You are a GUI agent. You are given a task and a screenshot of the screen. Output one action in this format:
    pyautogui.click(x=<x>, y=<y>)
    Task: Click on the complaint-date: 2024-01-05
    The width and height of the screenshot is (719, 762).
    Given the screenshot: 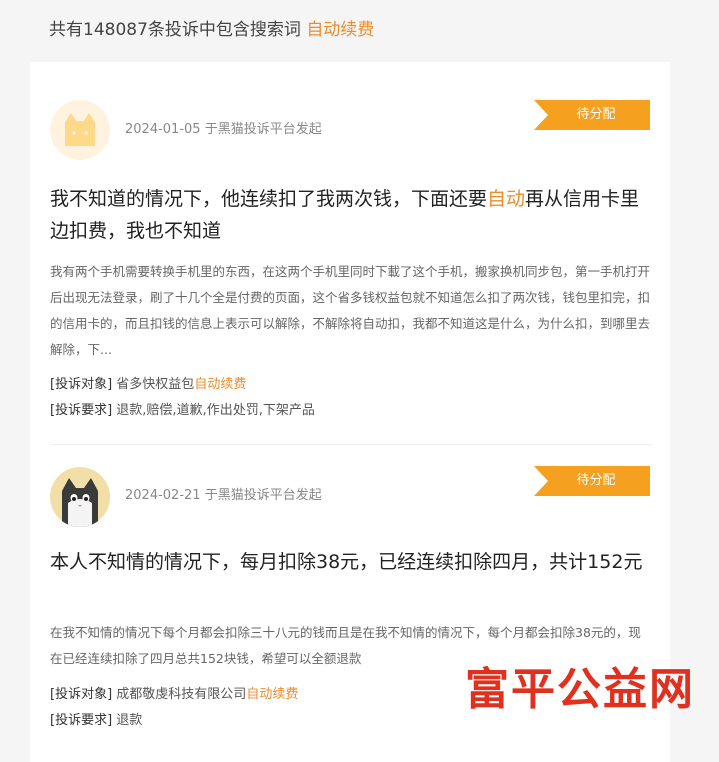 What is the action you would take?
    pyautogui.click(x=163, y=129)
    